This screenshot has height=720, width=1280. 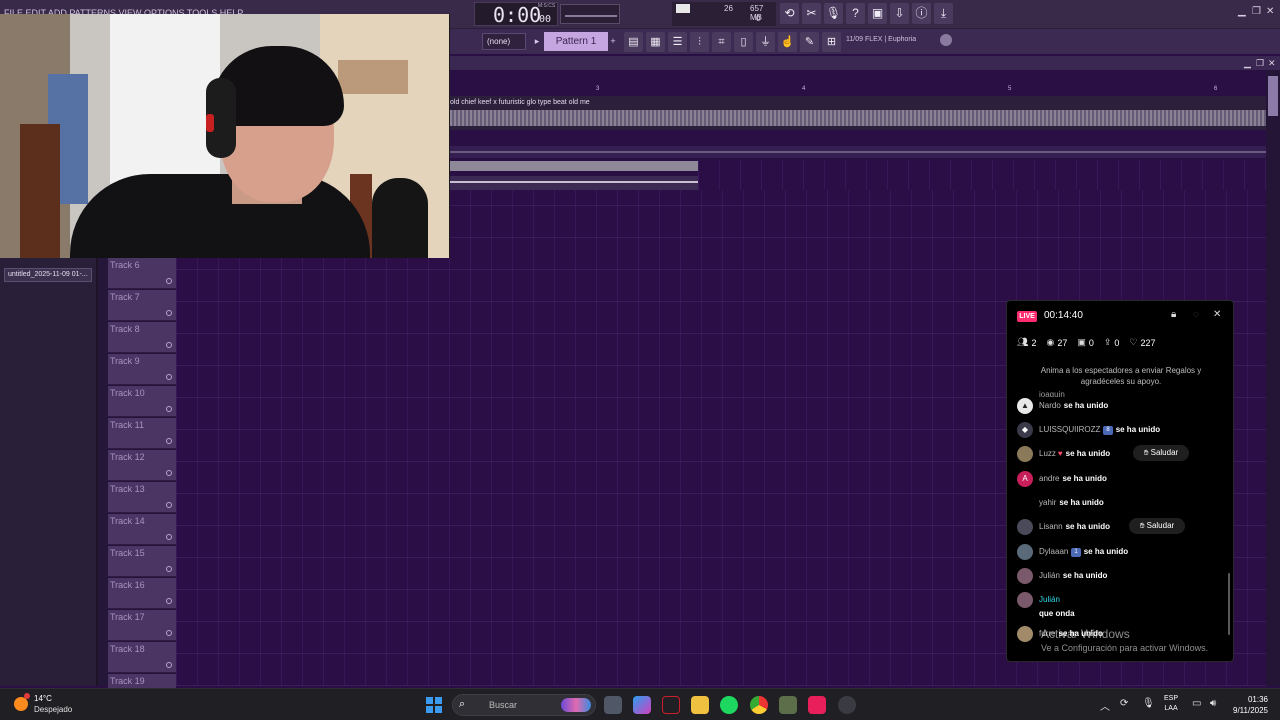 I want to click on fl-studio-icon, so click(x=788, y=705).